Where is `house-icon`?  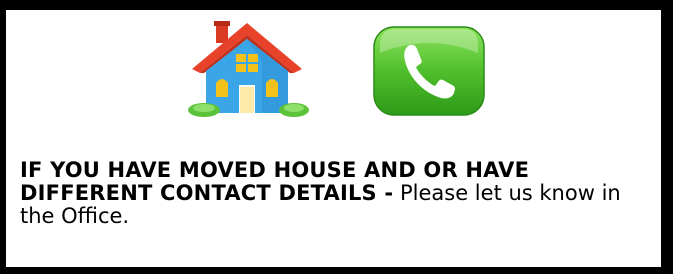
house-icon is located at coordinates (247, 71).